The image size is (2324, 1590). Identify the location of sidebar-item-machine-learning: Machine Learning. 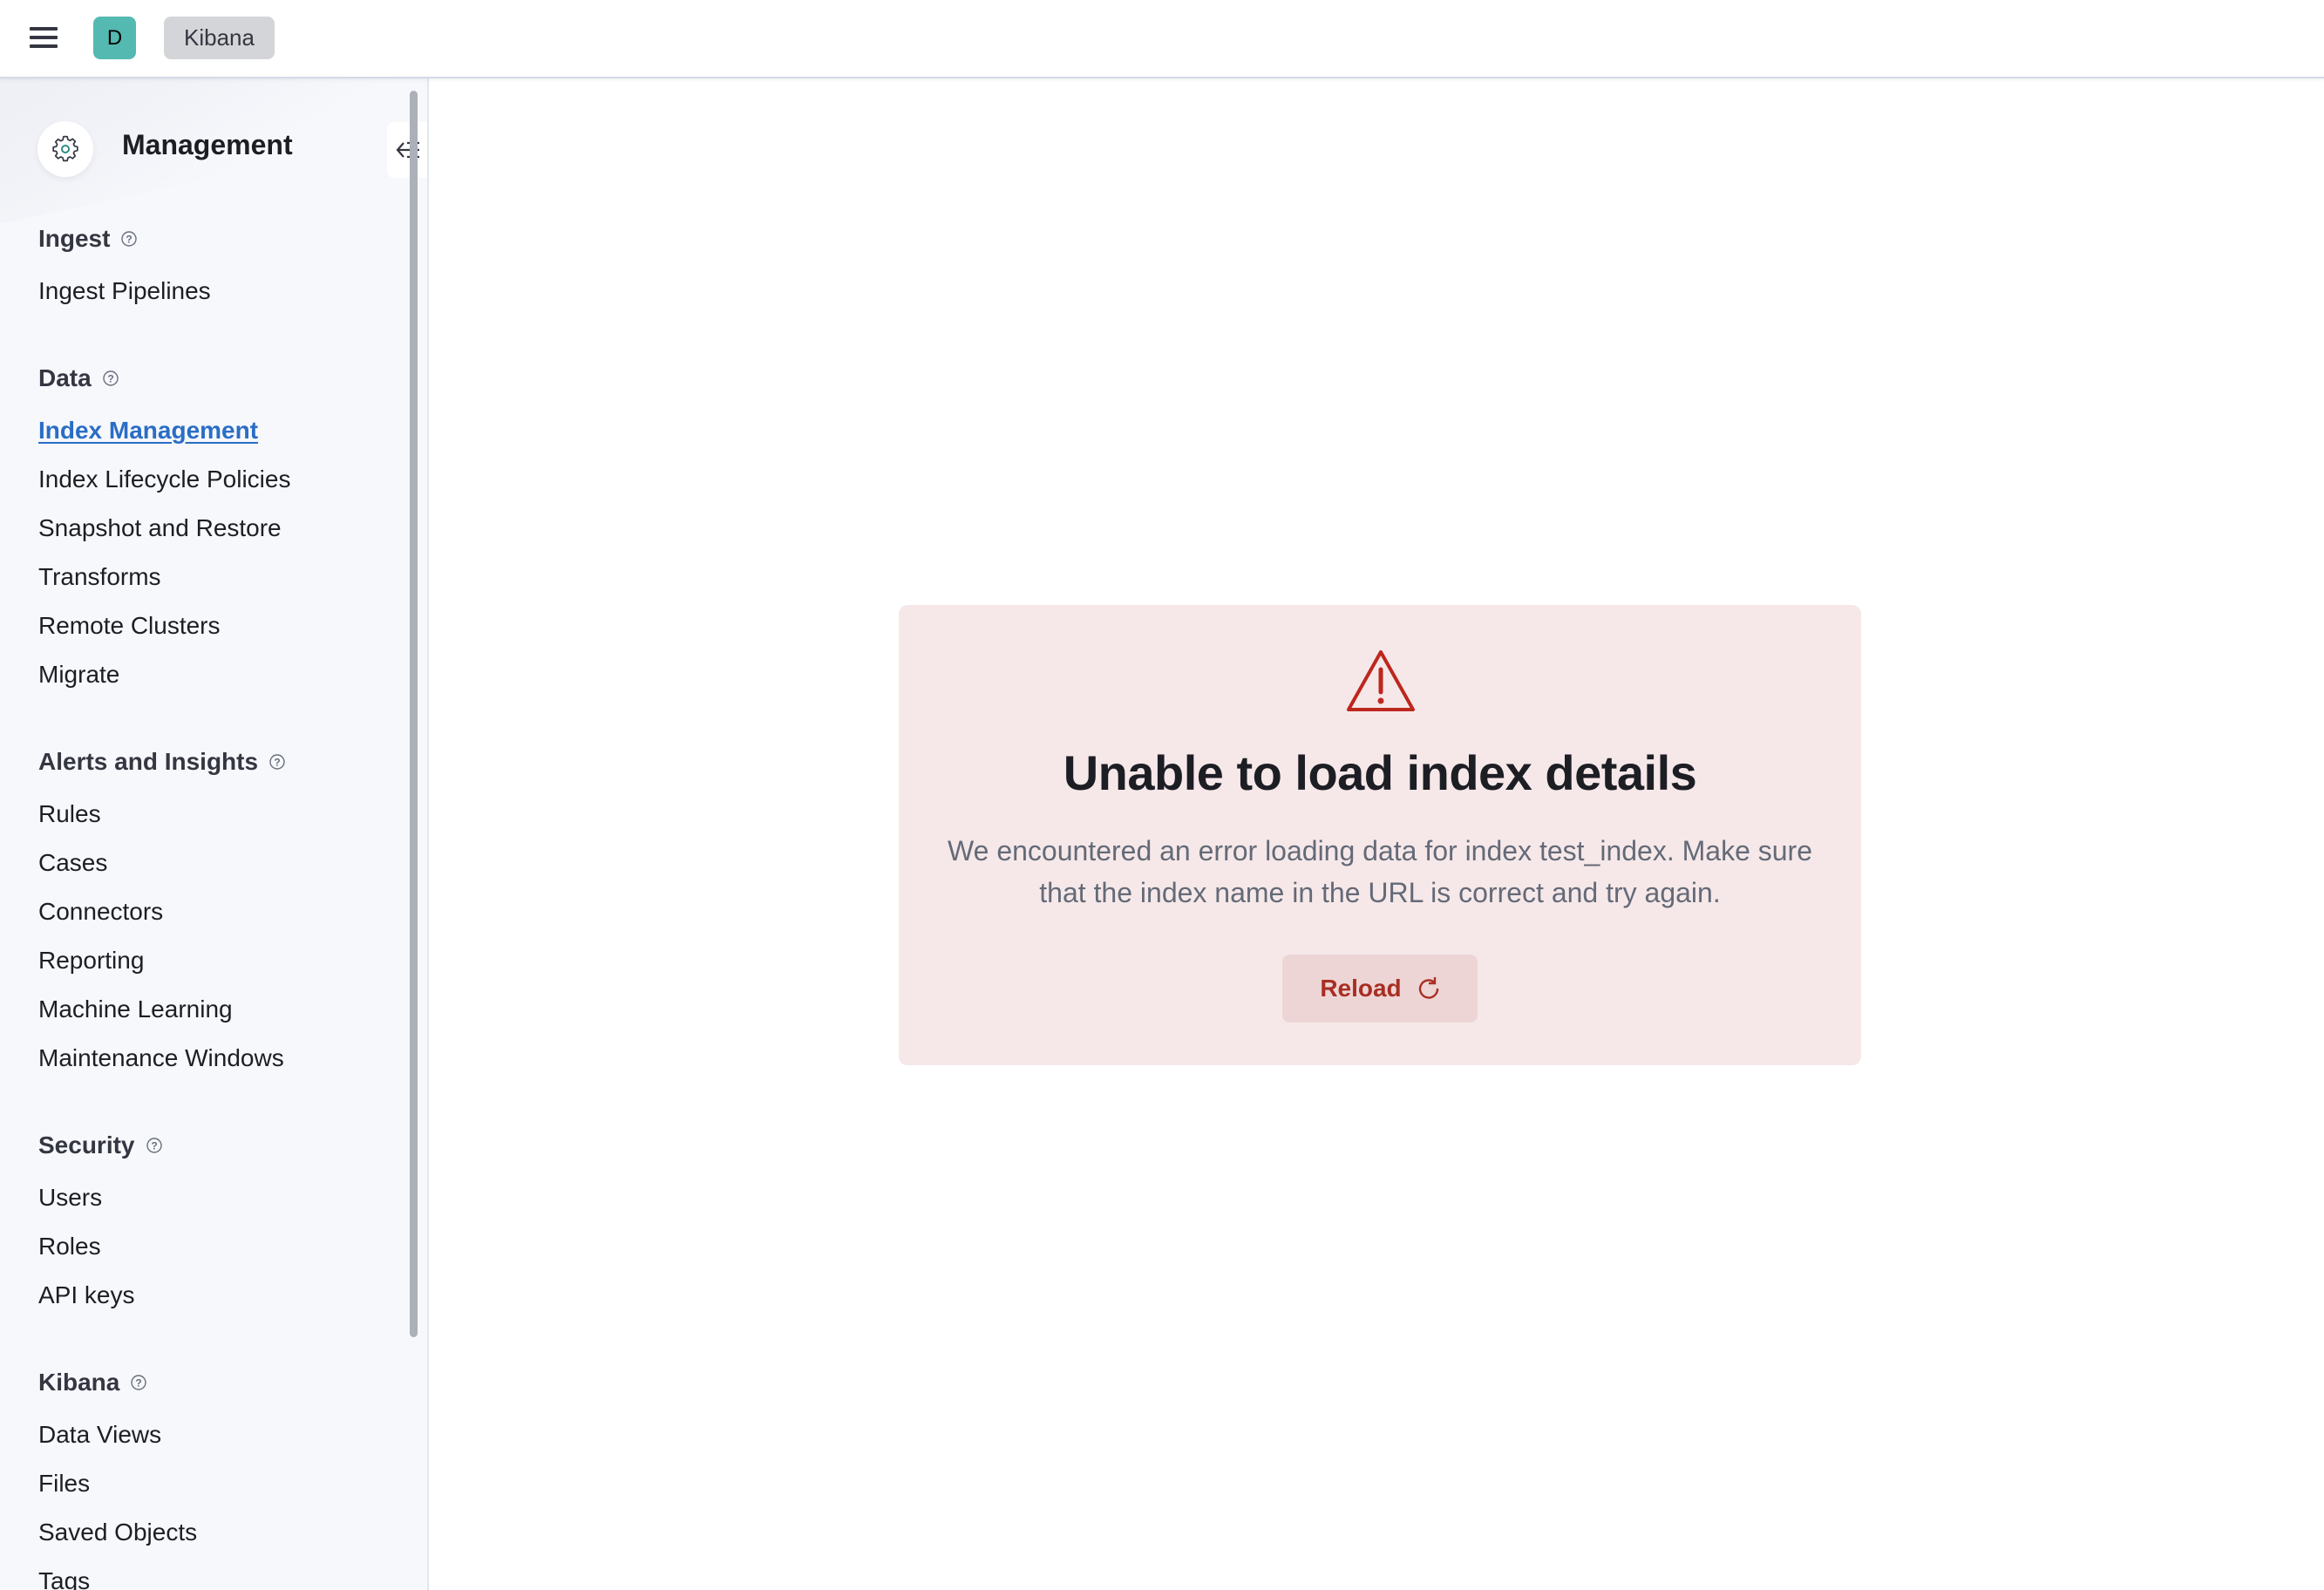
(135, 1009).